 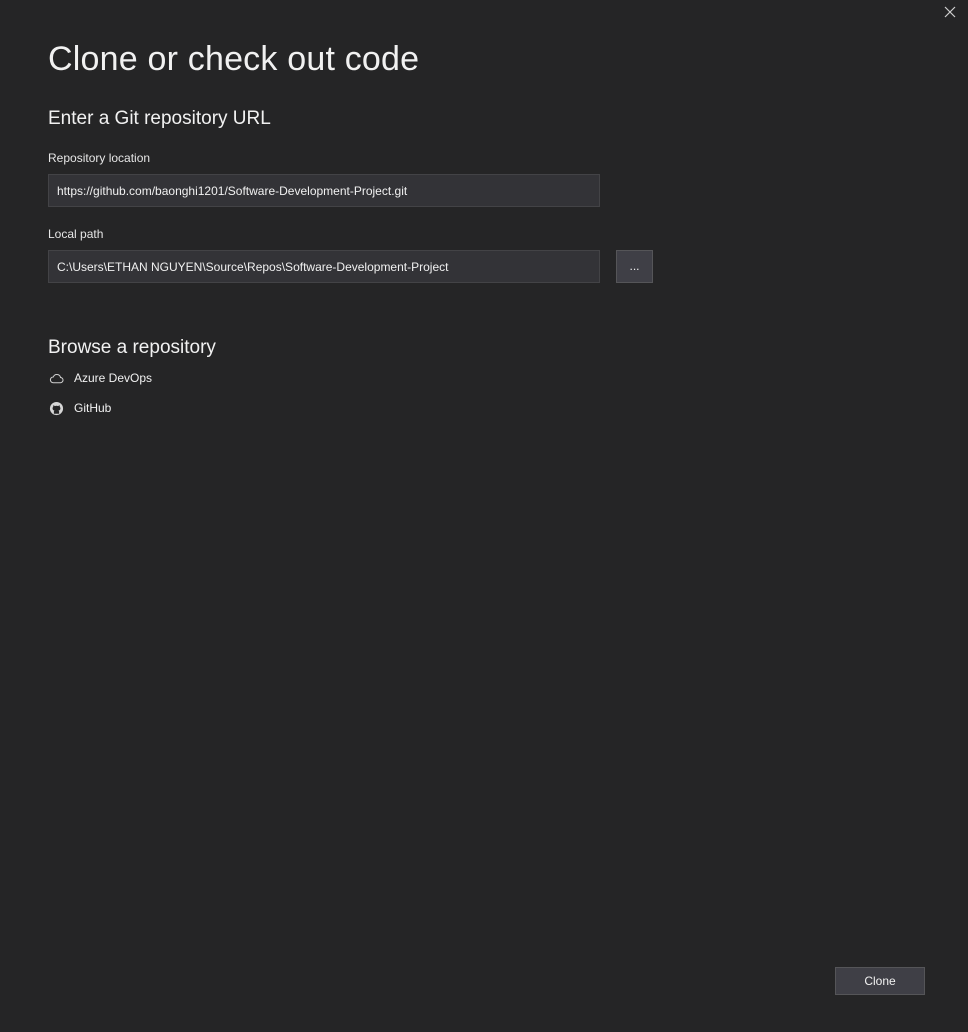 I want to click on azure-devops-link: Azure DevOps, so click(x=100, y=378).